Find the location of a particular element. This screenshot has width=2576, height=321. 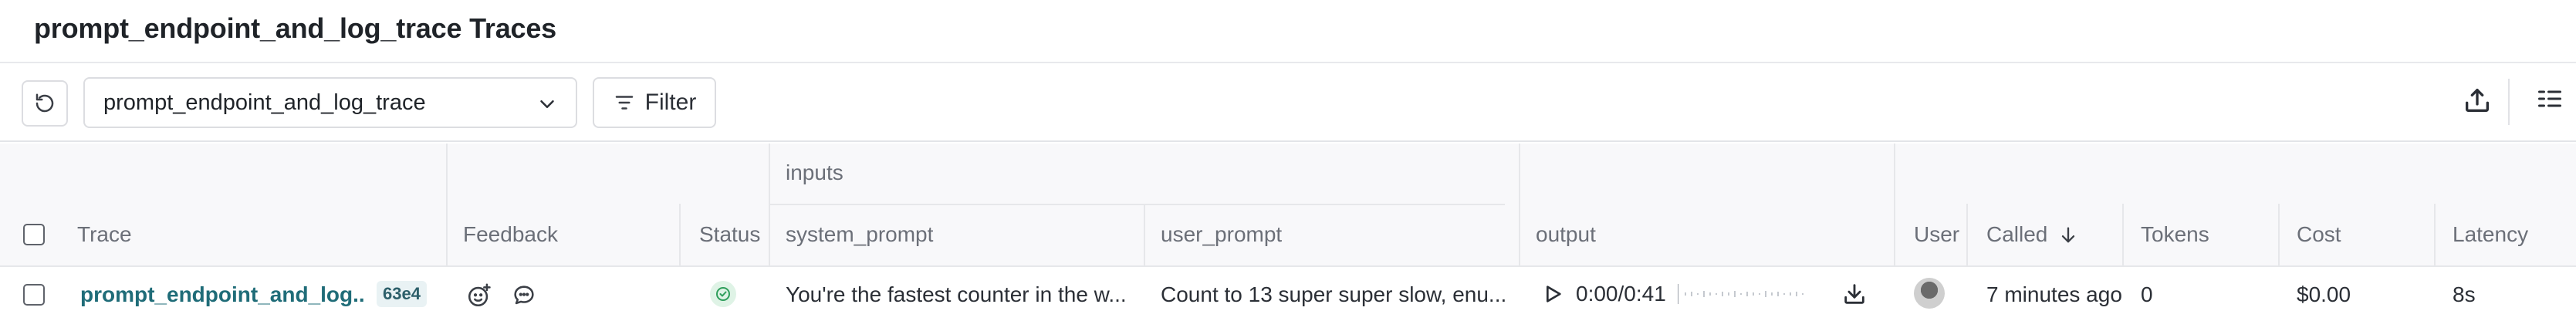

filter-icon is located at coordinates (624, 103).